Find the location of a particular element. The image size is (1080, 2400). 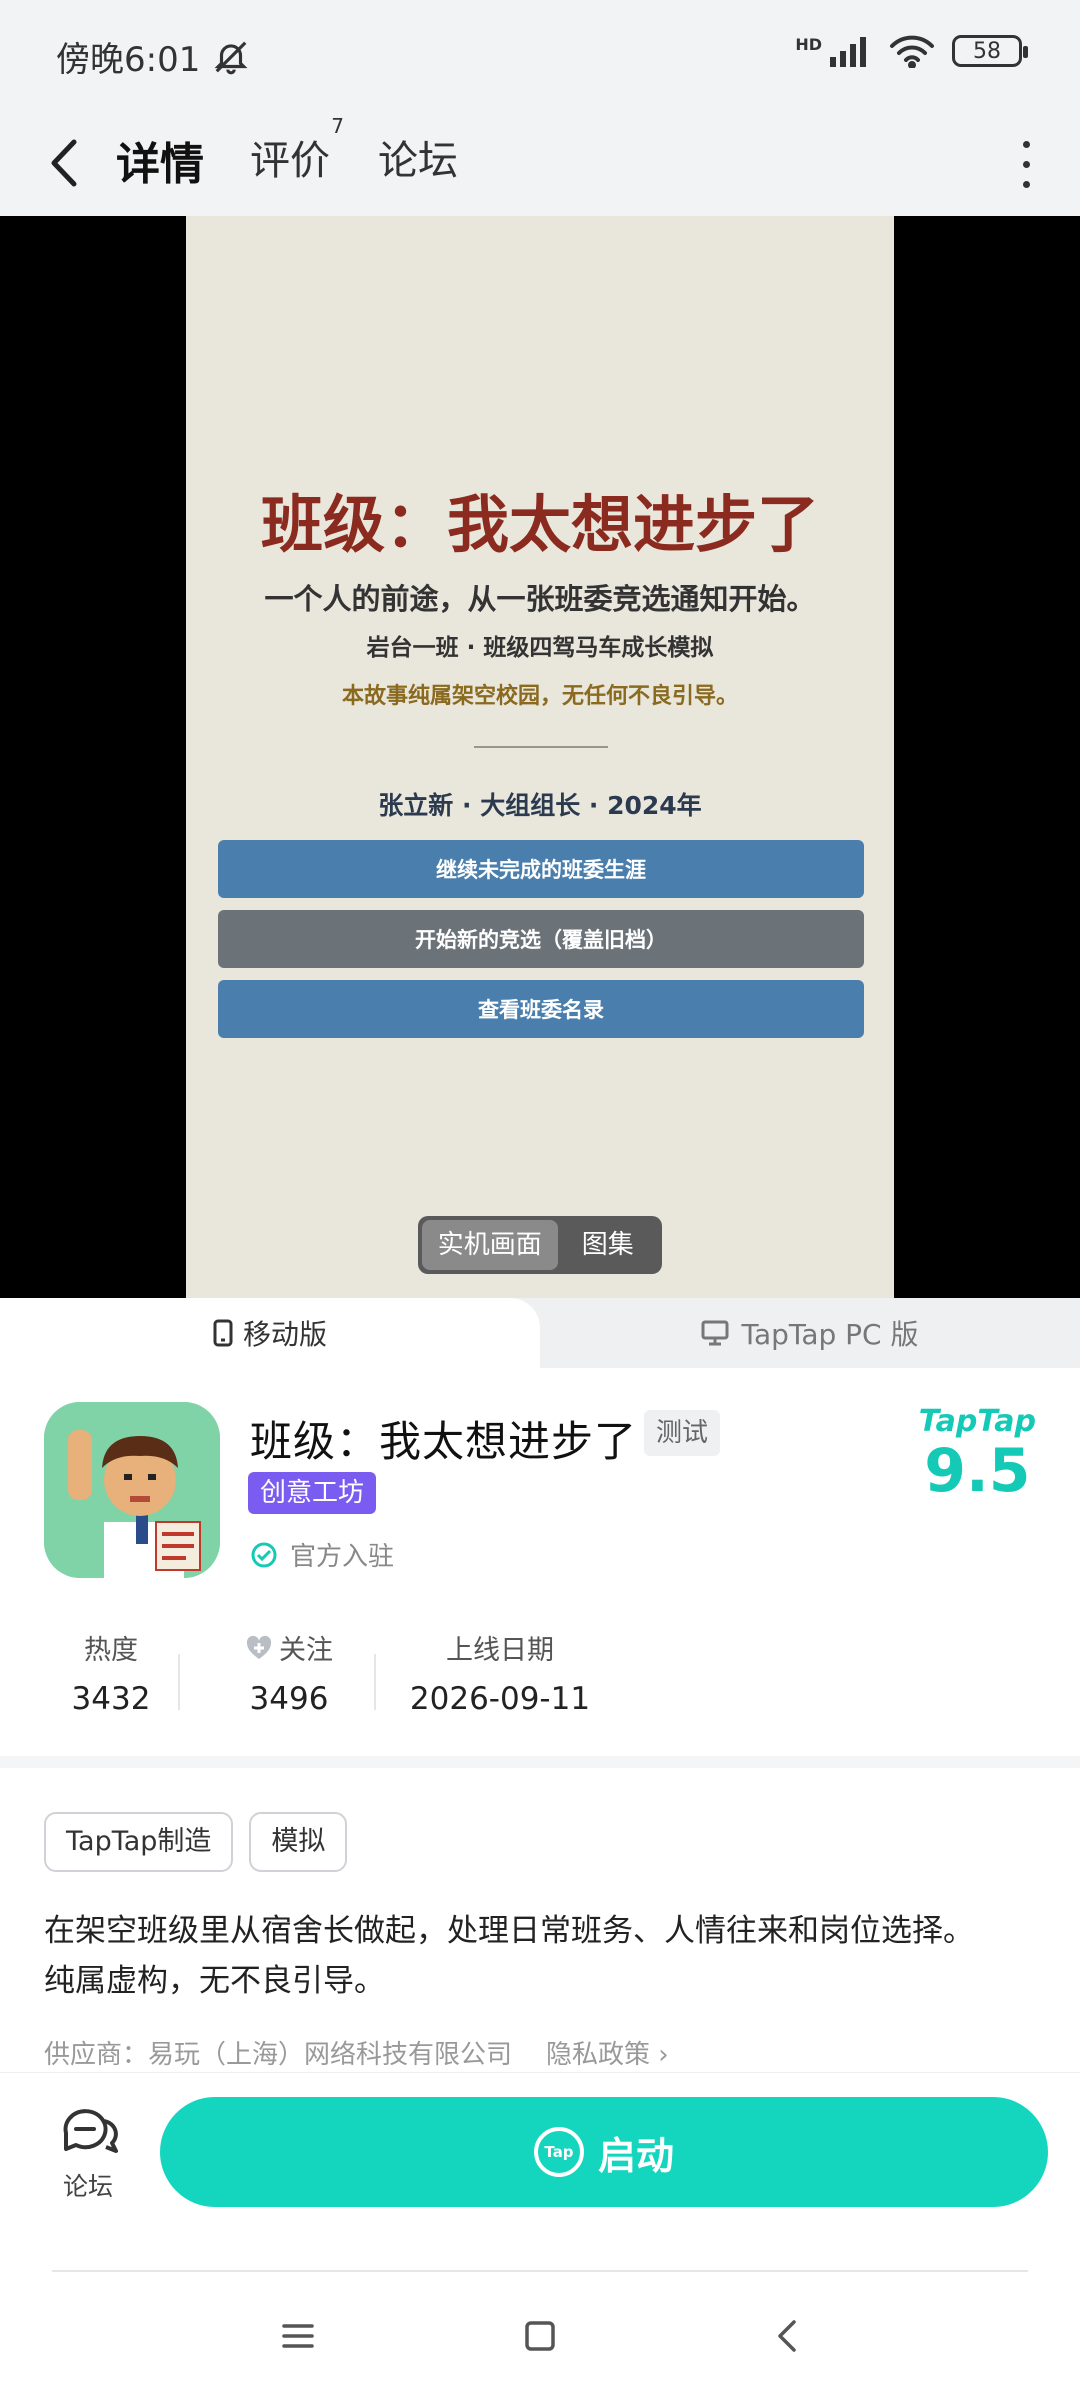

system-nav-bar is located at coordinates (540, 2340).